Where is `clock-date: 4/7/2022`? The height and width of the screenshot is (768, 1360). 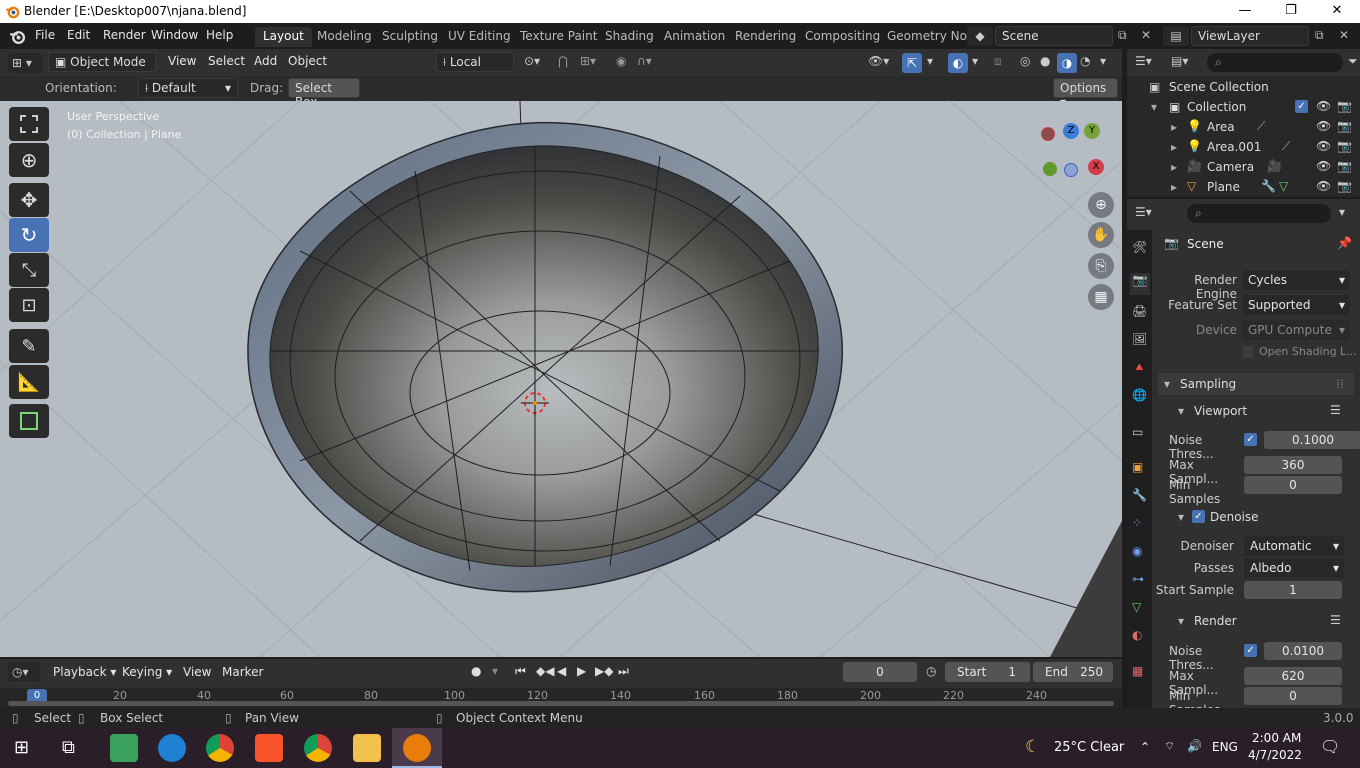 clock-date: 4/7/2022 is located at coordinates (1275, 755).